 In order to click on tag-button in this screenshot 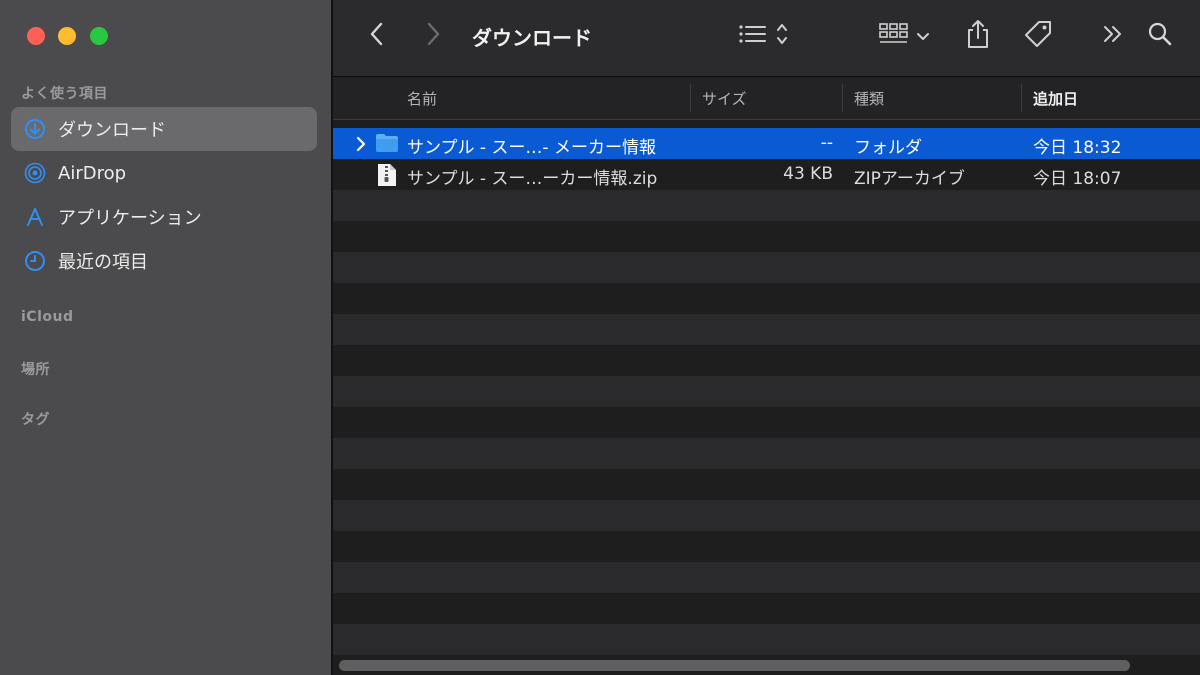, I will do `click(1038, 36)`.